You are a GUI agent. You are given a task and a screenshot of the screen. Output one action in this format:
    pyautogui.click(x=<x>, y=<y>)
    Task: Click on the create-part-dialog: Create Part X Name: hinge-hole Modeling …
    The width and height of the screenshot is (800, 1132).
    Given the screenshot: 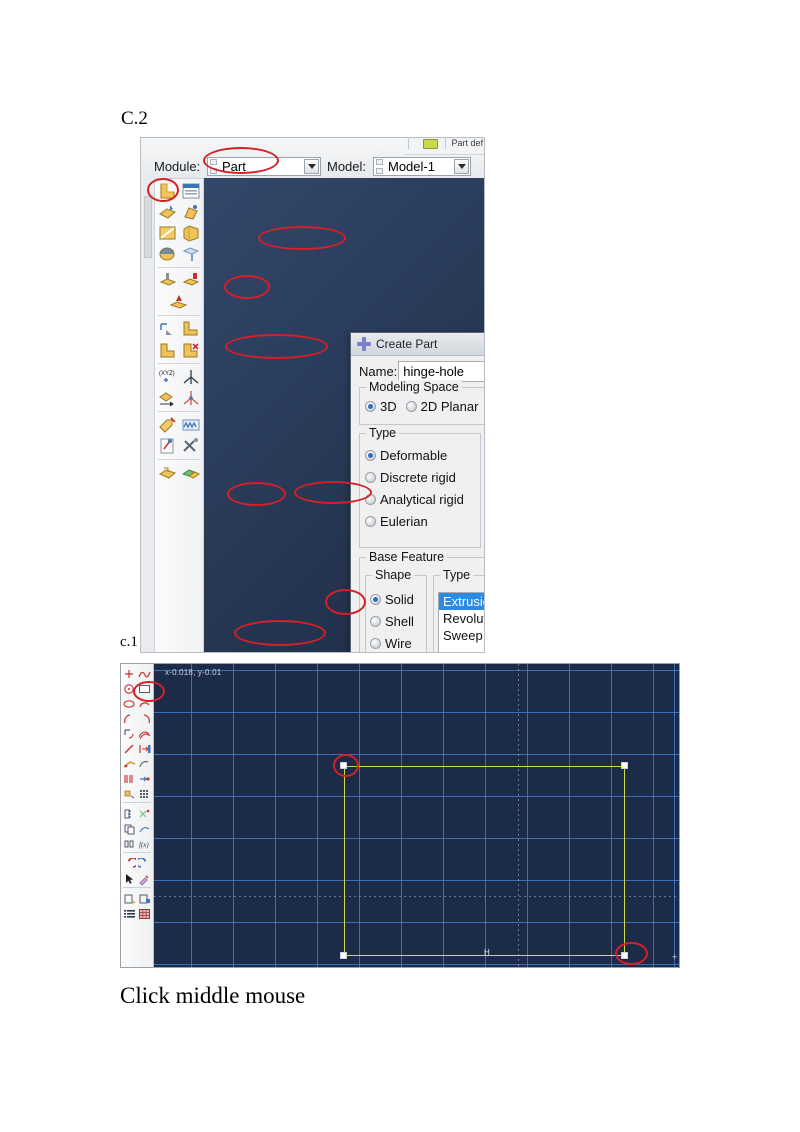 What is the action you would take?
    pyautogui.click(x=417, y=492)
    